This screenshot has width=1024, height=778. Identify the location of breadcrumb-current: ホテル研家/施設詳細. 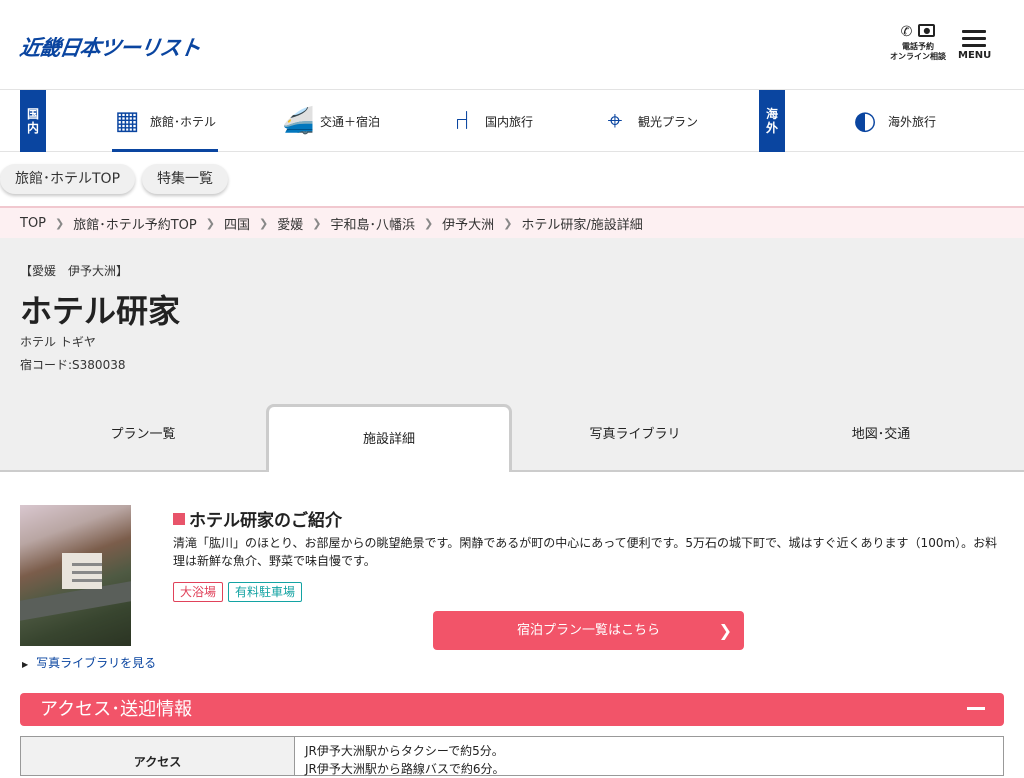
(582, 225).